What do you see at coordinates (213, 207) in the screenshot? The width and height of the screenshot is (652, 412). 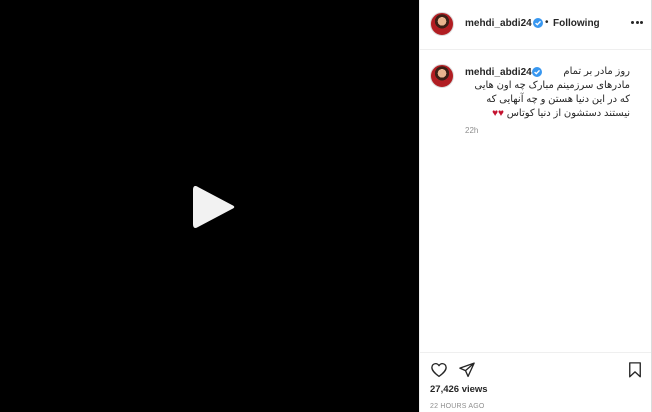 I see `play-icon` at bounding box center [213, 207].